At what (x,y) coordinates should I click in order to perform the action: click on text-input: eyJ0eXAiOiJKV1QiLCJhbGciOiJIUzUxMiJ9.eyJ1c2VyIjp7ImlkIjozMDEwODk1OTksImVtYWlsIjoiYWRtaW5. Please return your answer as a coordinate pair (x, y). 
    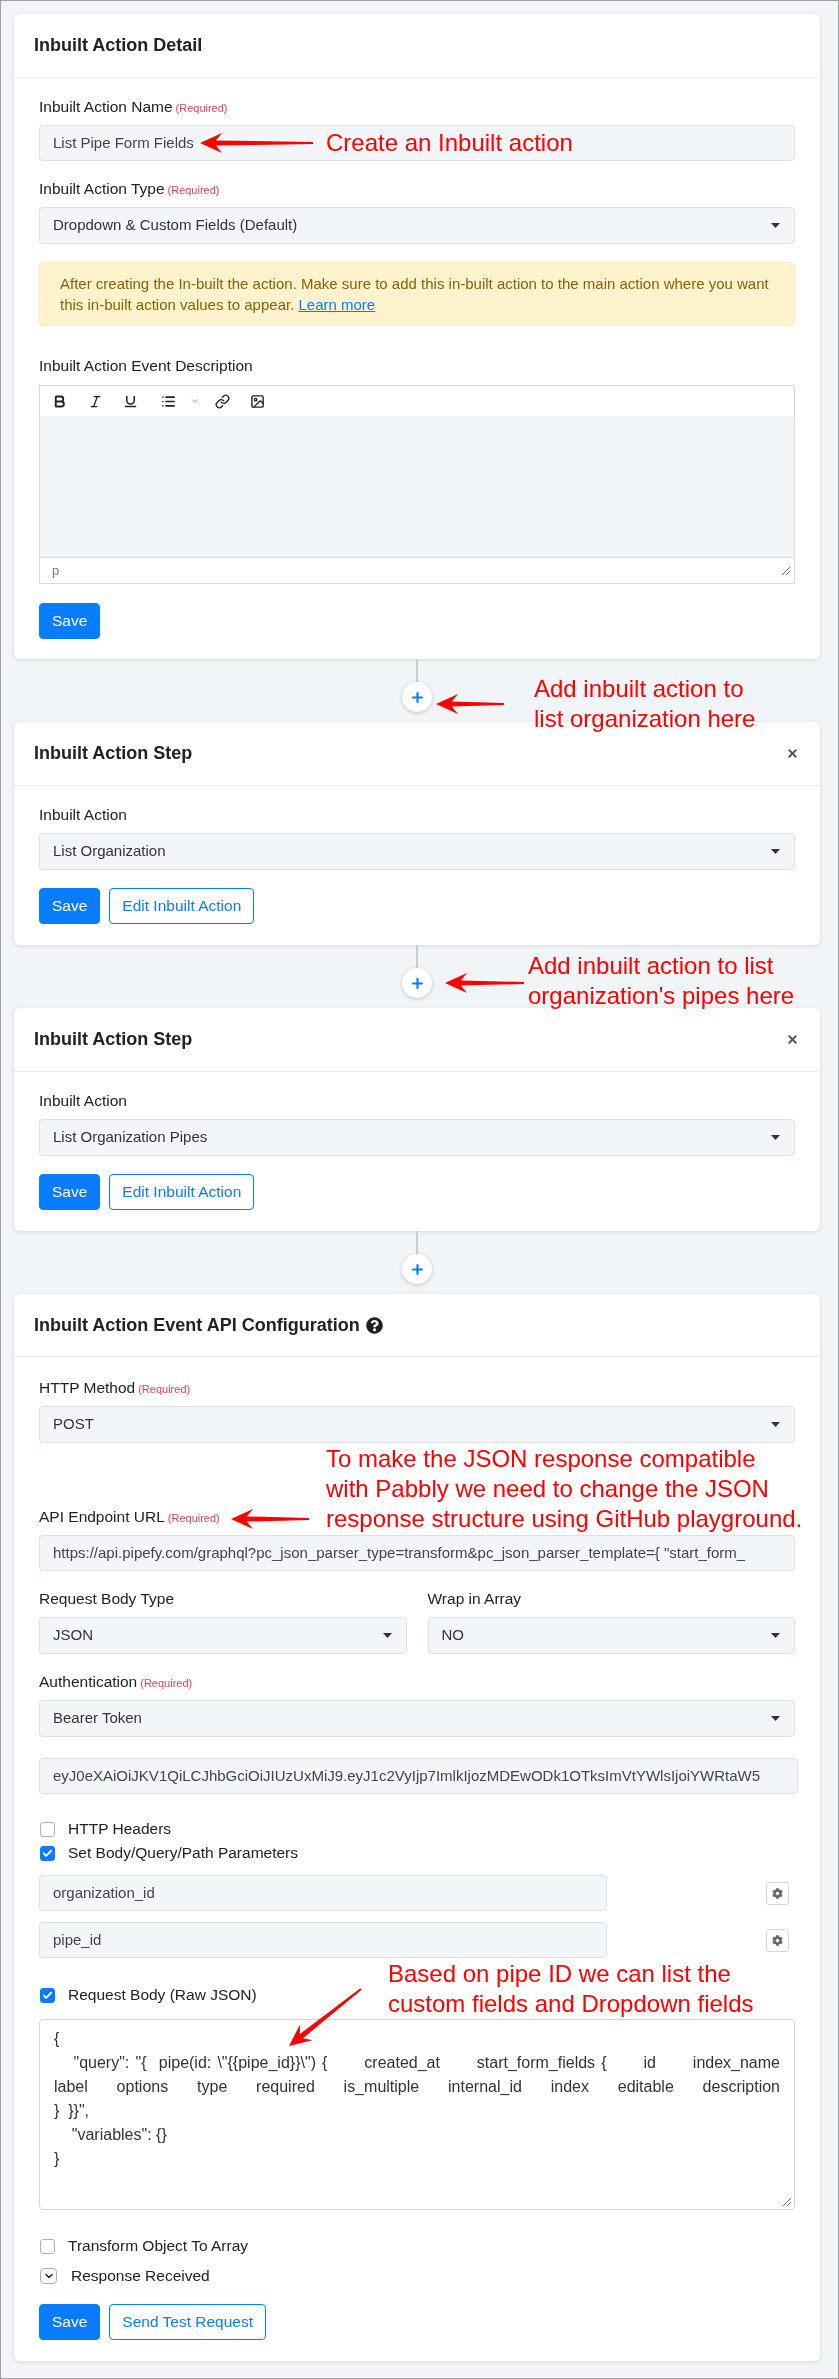
    Looking at the image, I should click on (418, 1776).